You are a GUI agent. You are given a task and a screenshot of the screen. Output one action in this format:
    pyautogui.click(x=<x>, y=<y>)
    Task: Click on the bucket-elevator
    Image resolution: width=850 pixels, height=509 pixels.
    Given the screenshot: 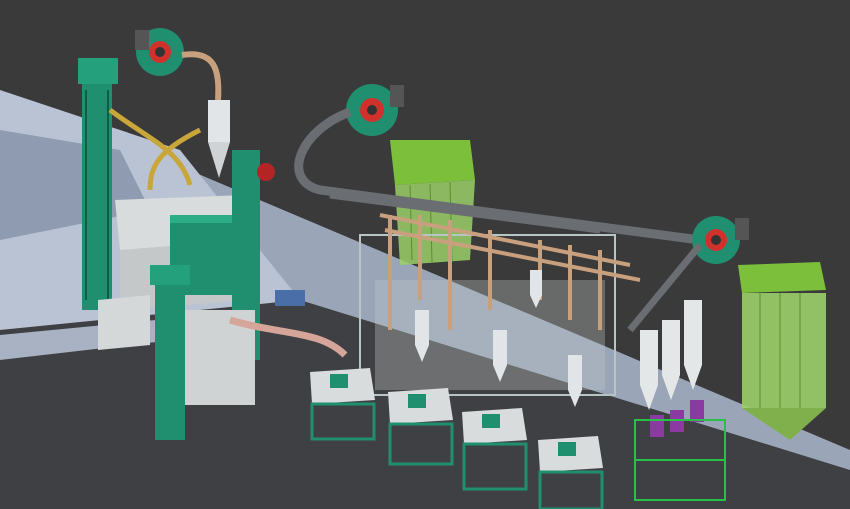 What is the action you would take?
    pyautogui.click(x=170, y=355)
    